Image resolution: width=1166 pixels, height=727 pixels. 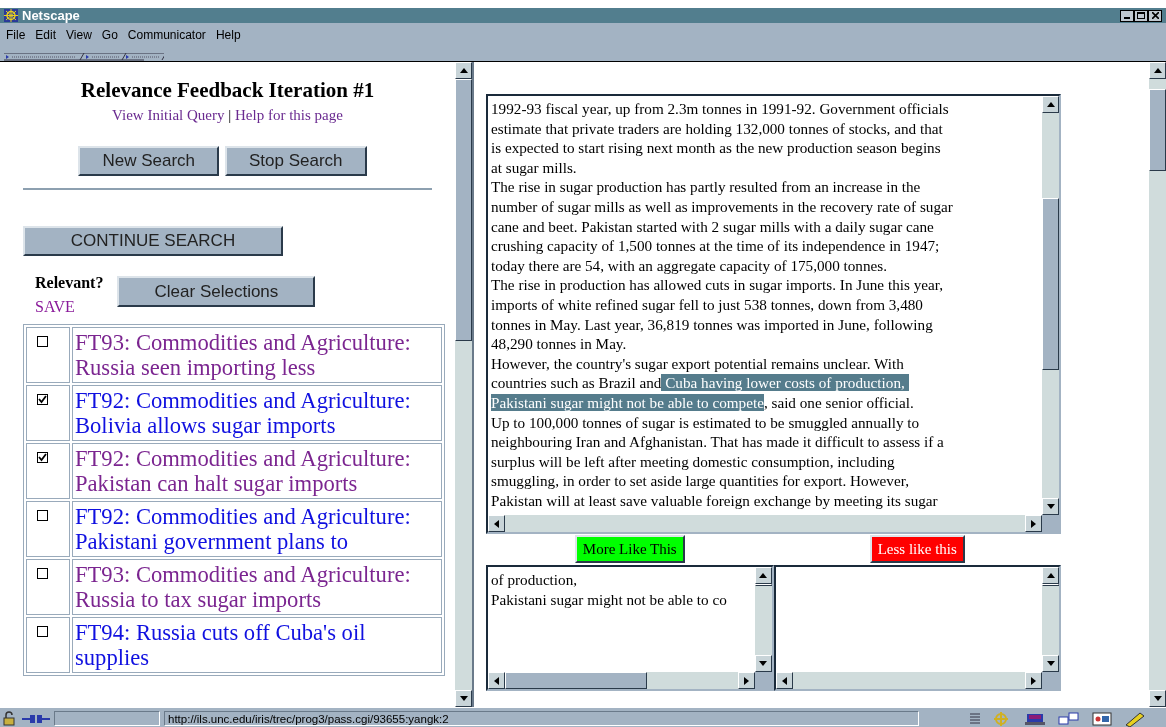 I want to click on document-line: tonnes in May. Last year, 36,819 tonnes was imported in June, following, so click(x=712, y=324).